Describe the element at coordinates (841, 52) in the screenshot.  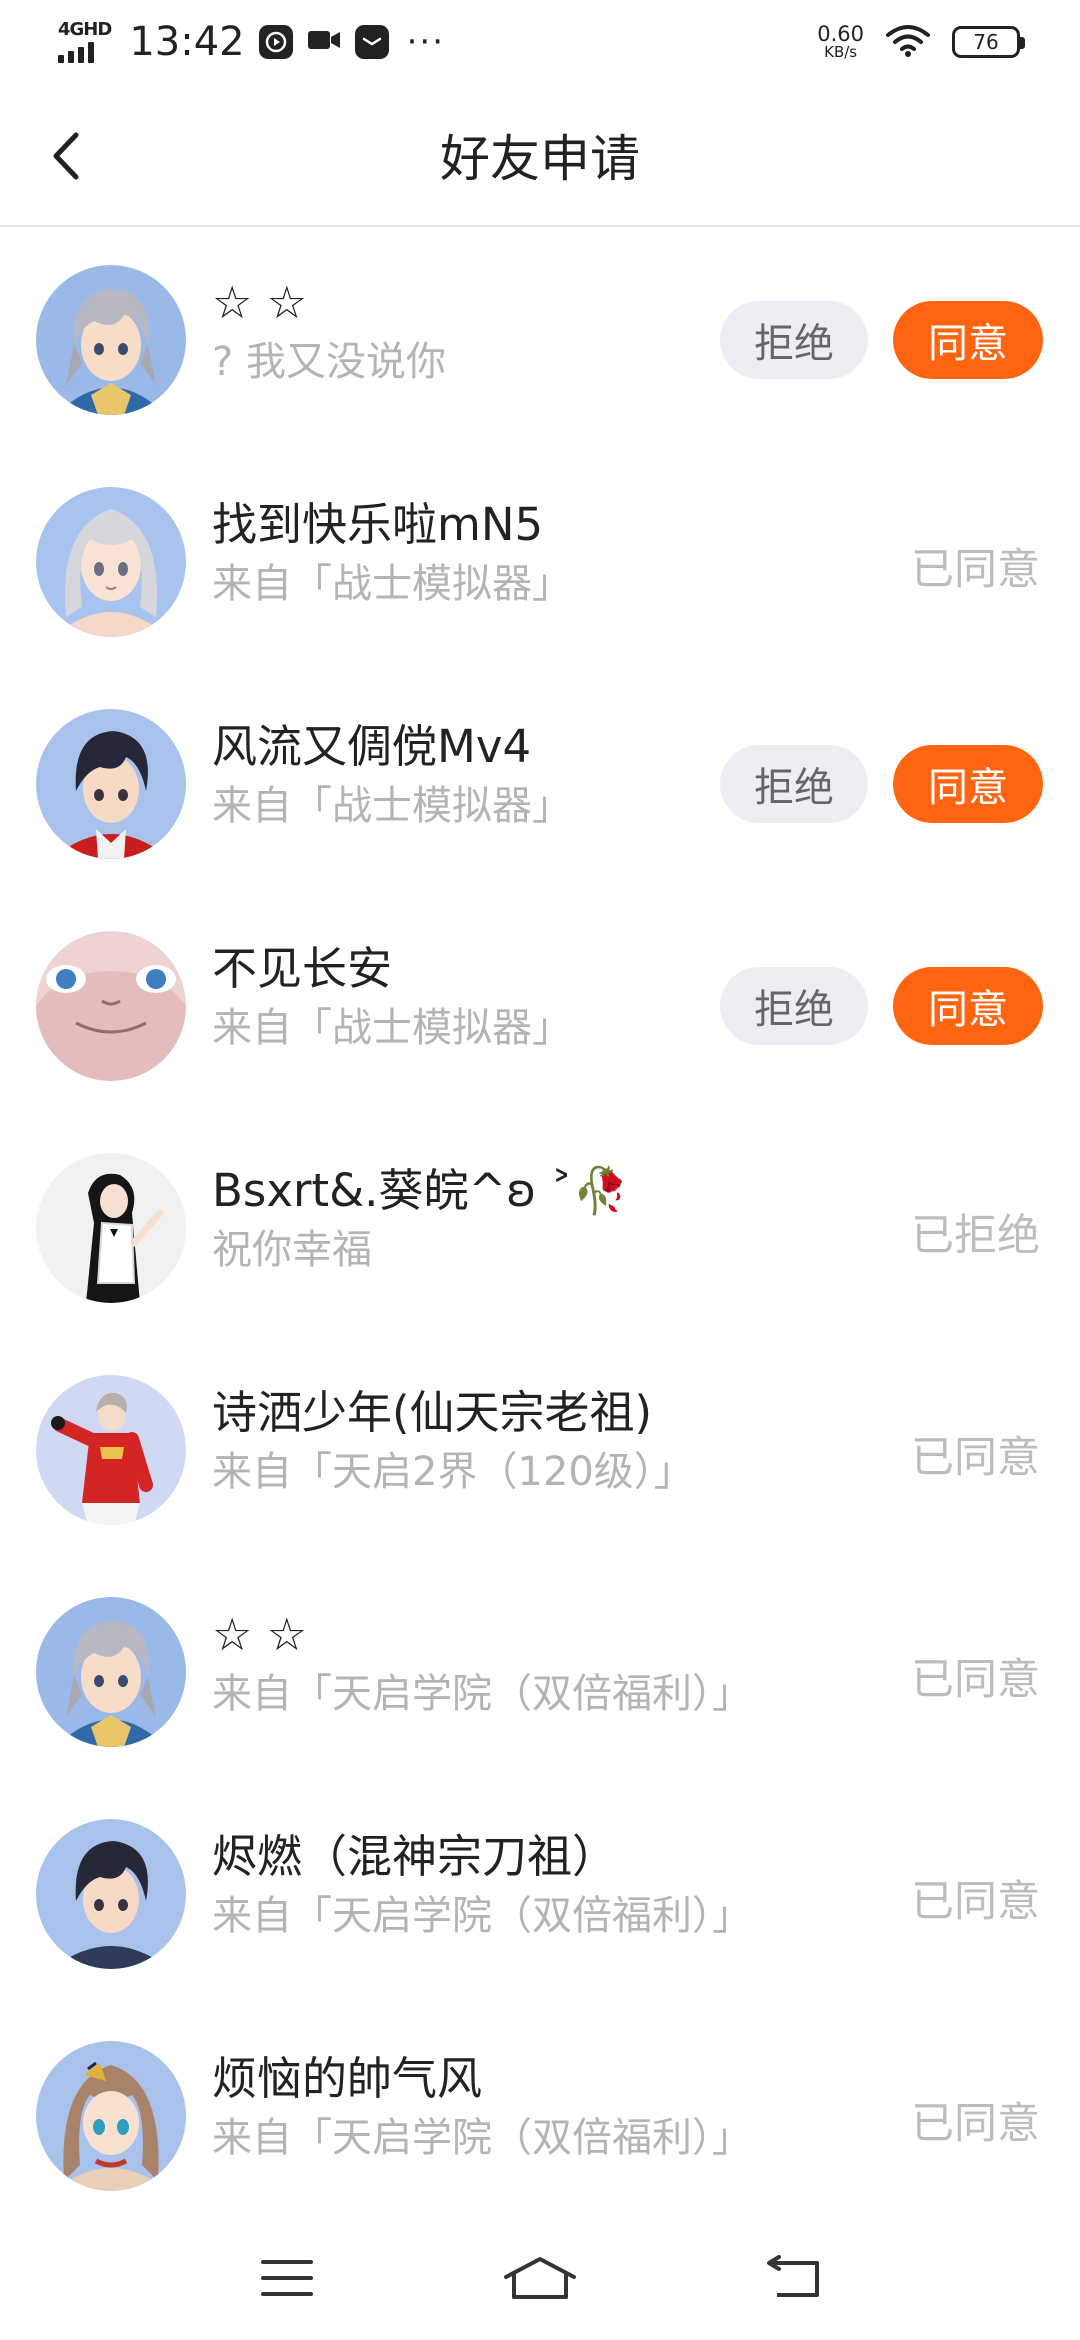
I see `speed-unit: KB/s` at that location.